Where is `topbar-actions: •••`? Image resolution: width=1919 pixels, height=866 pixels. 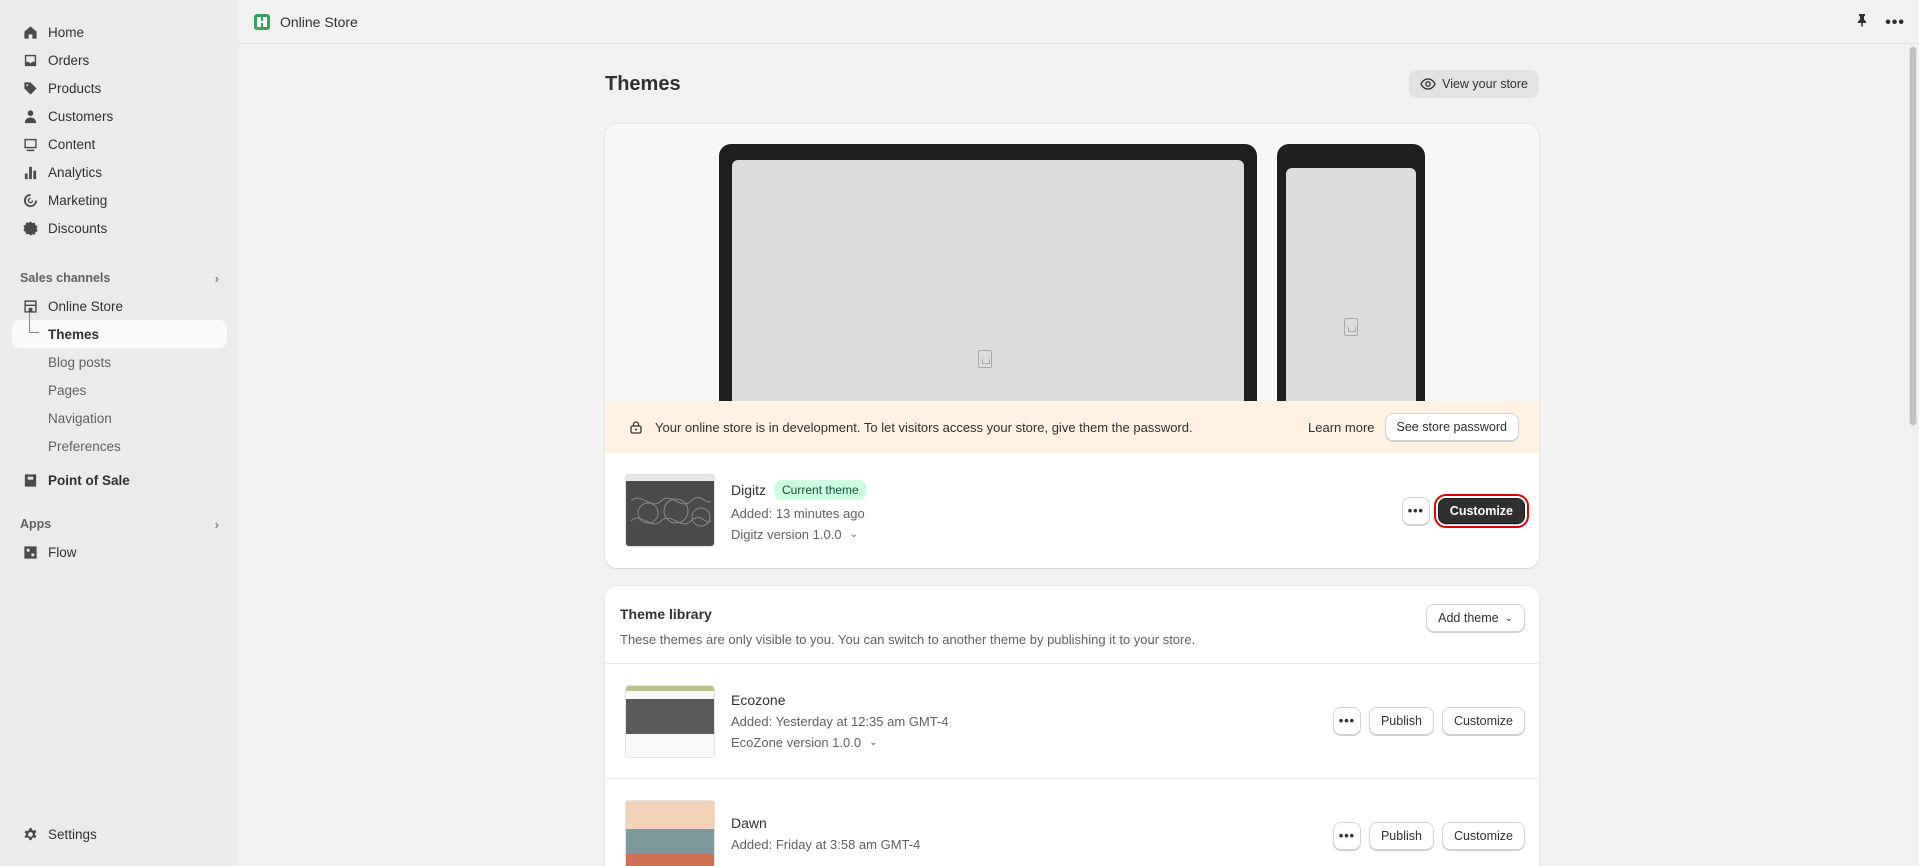 topbar-actions: ••• is located at coordinates (1880, 22).